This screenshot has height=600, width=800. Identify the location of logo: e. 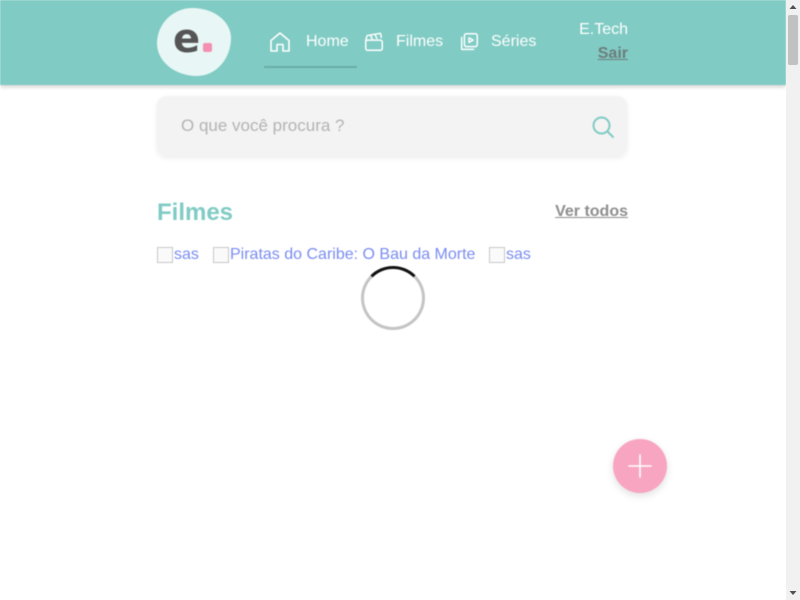
(194, 42).